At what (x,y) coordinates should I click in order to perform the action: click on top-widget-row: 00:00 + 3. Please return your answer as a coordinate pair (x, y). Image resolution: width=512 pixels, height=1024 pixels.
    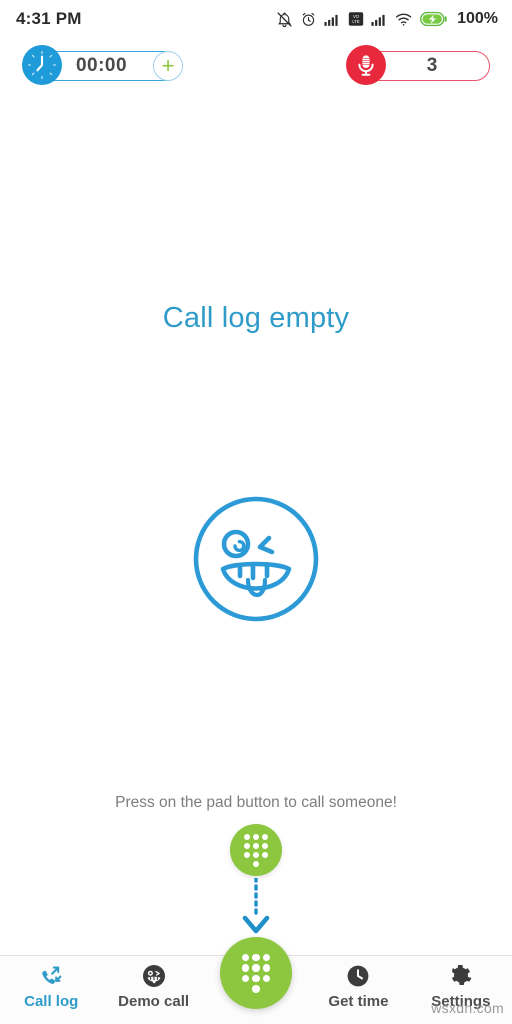
    Looking at the image, I should click on (256, 66).